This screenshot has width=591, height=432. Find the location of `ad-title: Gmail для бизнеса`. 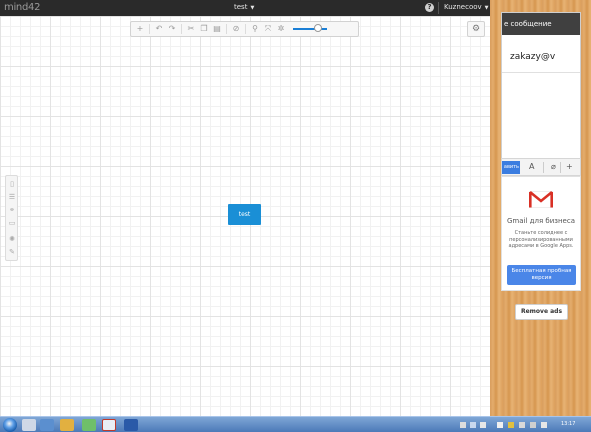

ad-title: Gmail для бизнеса is located at coordinates (540, 221).